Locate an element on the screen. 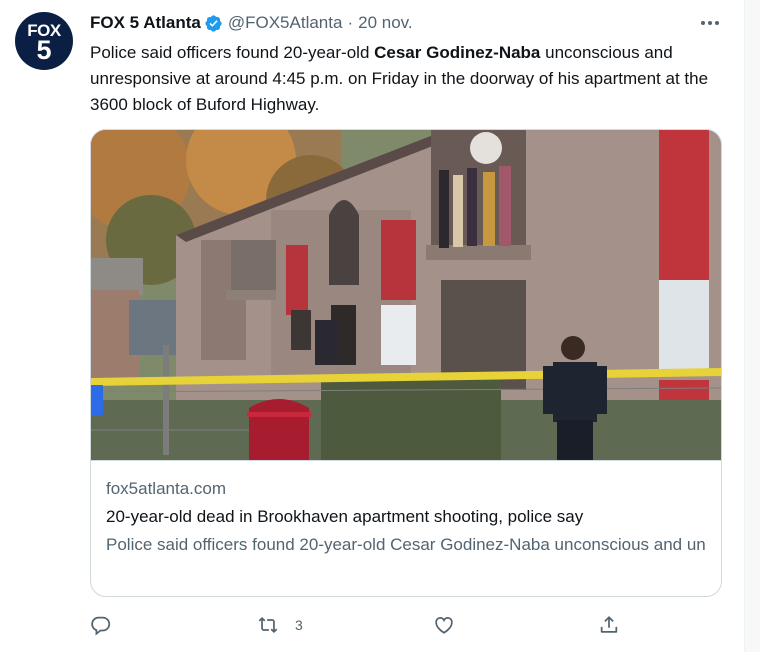  reply-button is located at coordinates (101, 625).